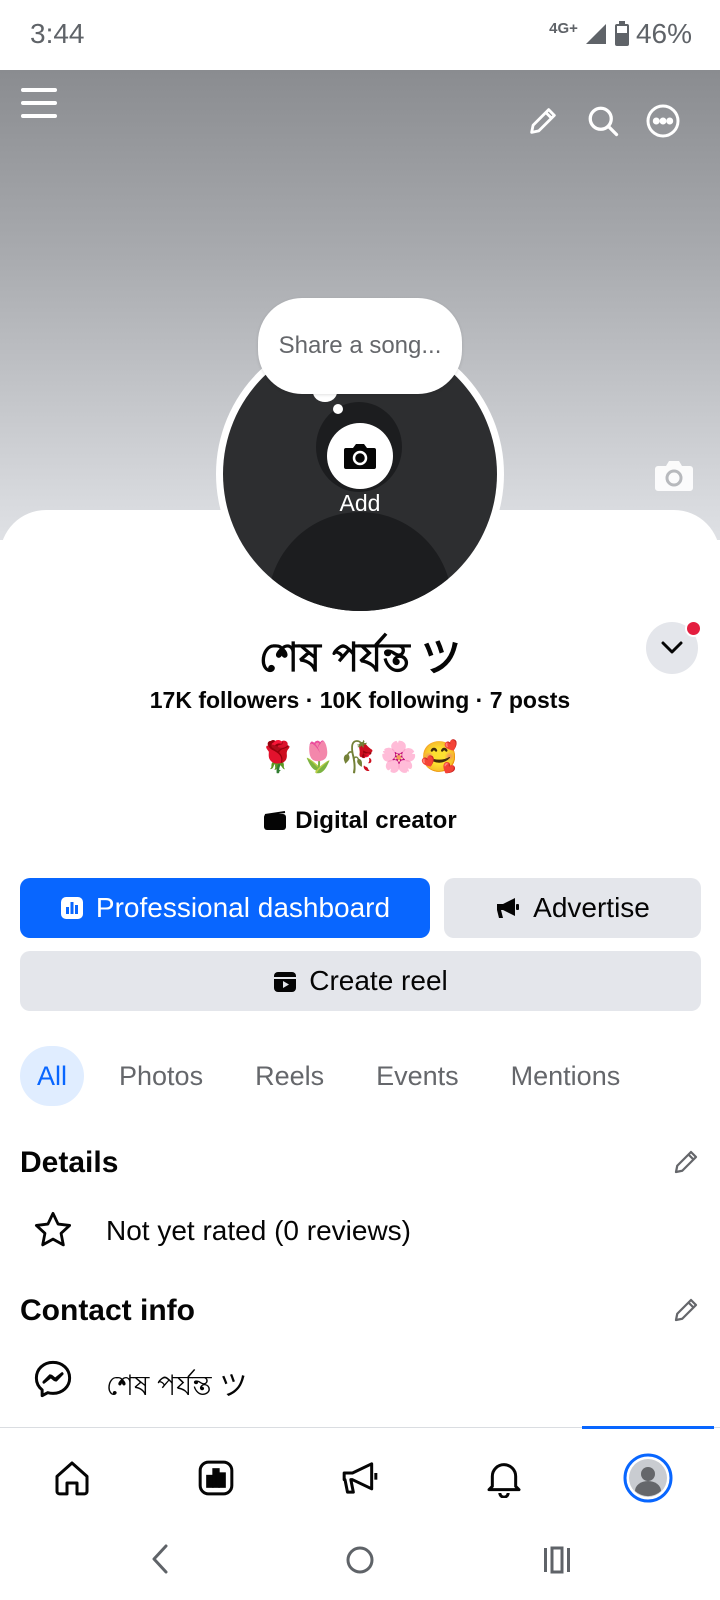  I want to click on reel-icon, so click(285, 982).